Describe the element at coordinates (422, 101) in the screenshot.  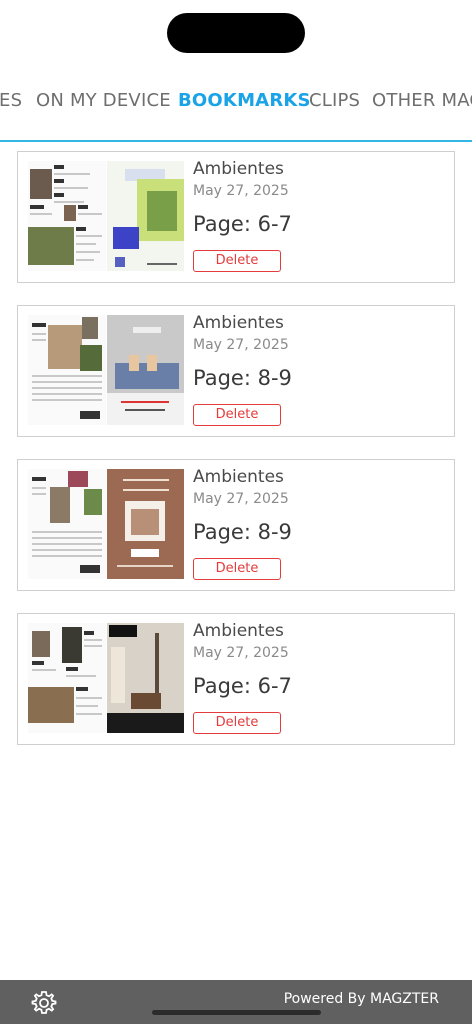
I see `tab-other-magazines: OTHER MAG` at that location.